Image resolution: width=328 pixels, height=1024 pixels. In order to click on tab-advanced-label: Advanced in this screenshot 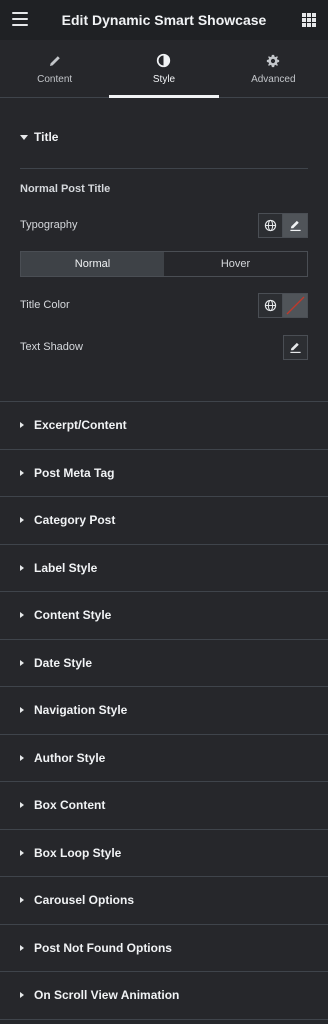, I will do `click(273, 79)`.